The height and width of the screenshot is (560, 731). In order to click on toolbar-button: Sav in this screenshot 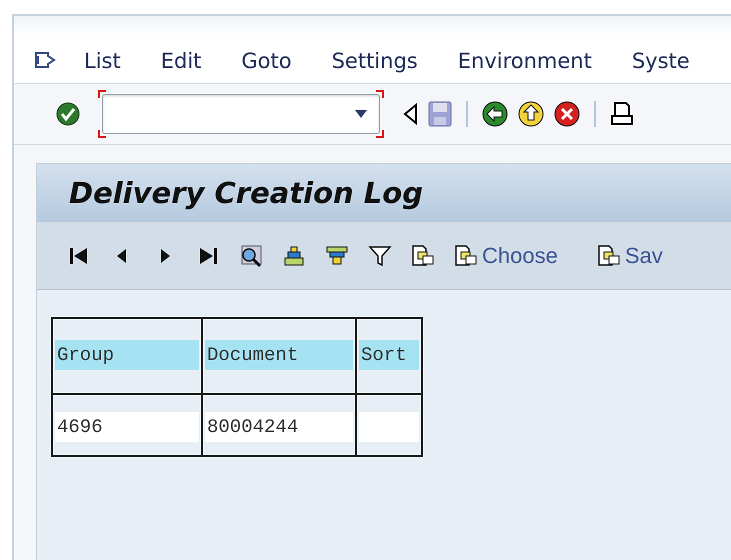, I will do `click(629, 255)`.